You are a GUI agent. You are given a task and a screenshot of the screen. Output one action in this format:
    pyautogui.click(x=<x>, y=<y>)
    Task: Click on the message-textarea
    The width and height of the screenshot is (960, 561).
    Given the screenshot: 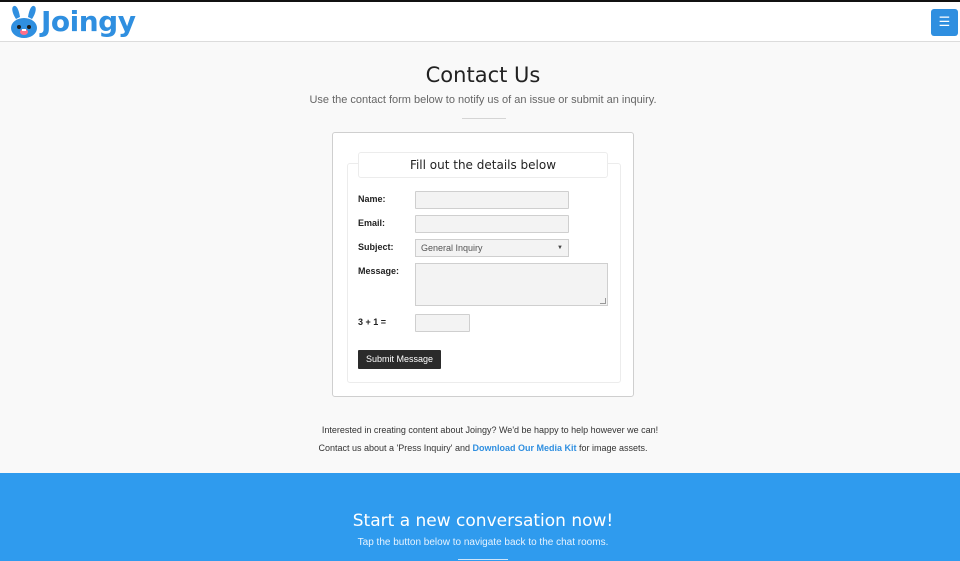 What is the action you would take?
    pyautogui.click(x=511, y=284)
    